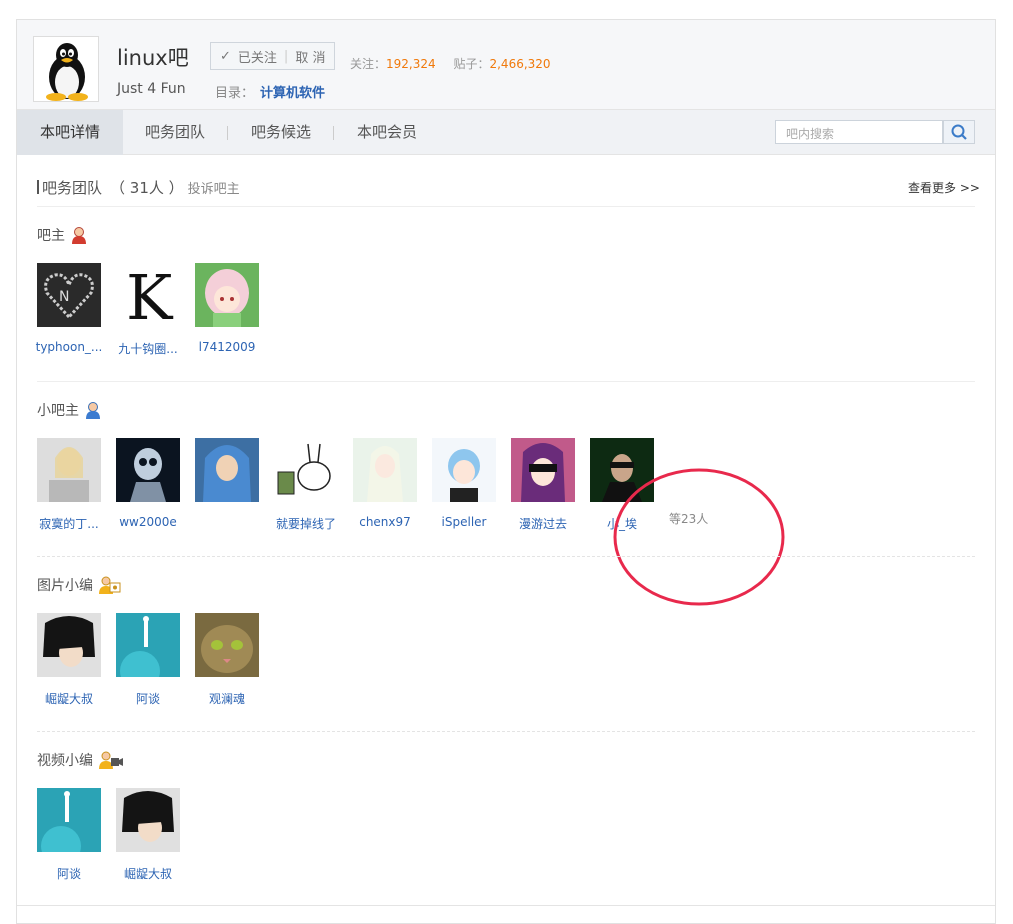 This screenshot has width=1013, height=924. I want to click on svg-text: N, so click(64, 297).